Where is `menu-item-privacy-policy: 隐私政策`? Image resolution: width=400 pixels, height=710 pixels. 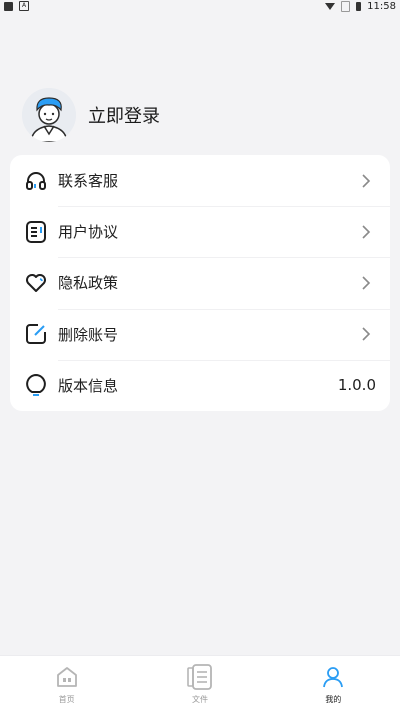 menu-item-privacy-policy: 隐私政策 is located at coordinates (200, 282).